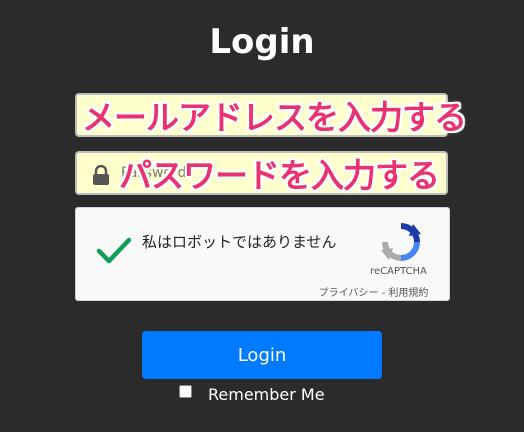 The height and width of the screenshot is (432, 524). What do you see at coordinates (262, 355) in the screenshot?
I see `login-button: Login` at bounding box center [262, 355].